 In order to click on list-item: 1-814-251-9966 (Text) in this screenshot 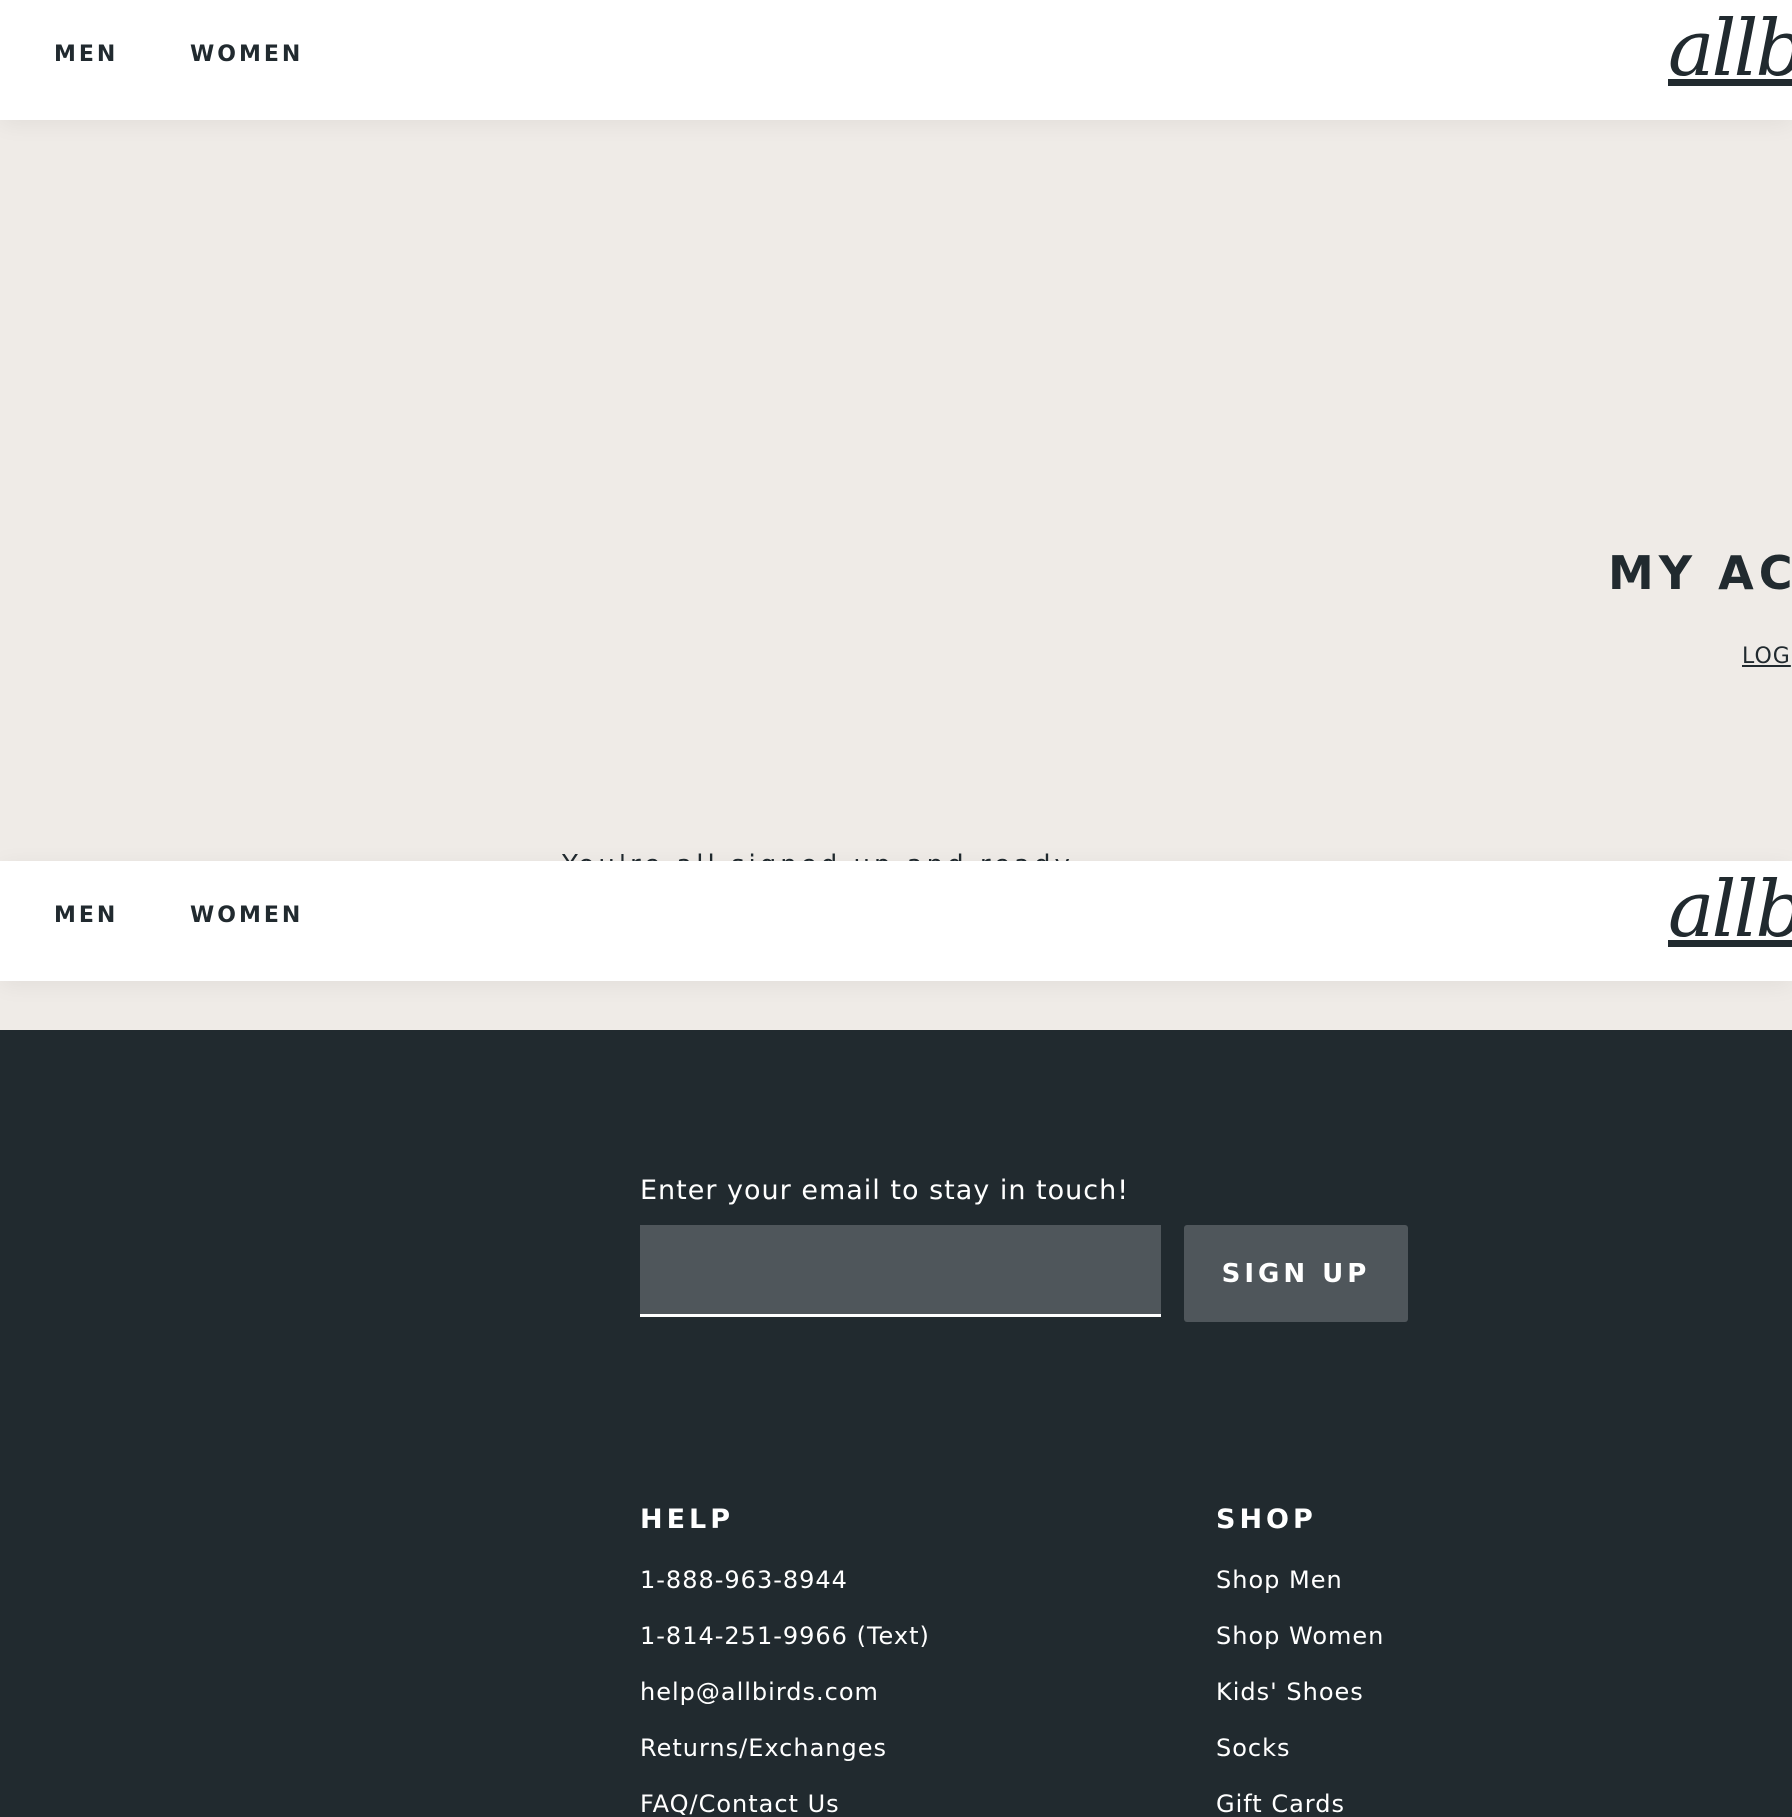, I will do `click(785, 1652)`.